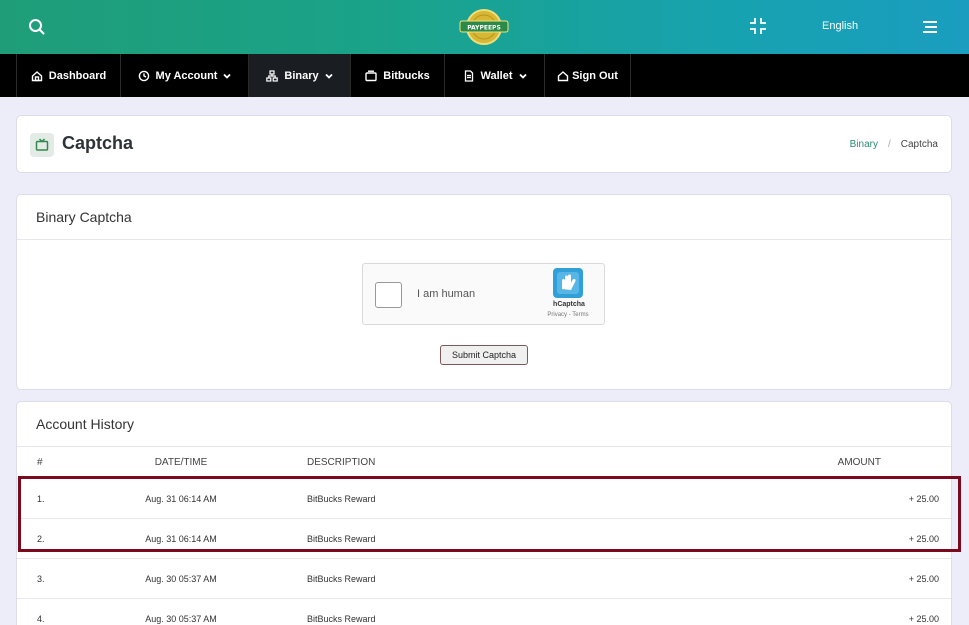  What do you see at coordinates (41, 539) in the screenshot?
I see `row-number: 2.` at bounding box center [41, 539].